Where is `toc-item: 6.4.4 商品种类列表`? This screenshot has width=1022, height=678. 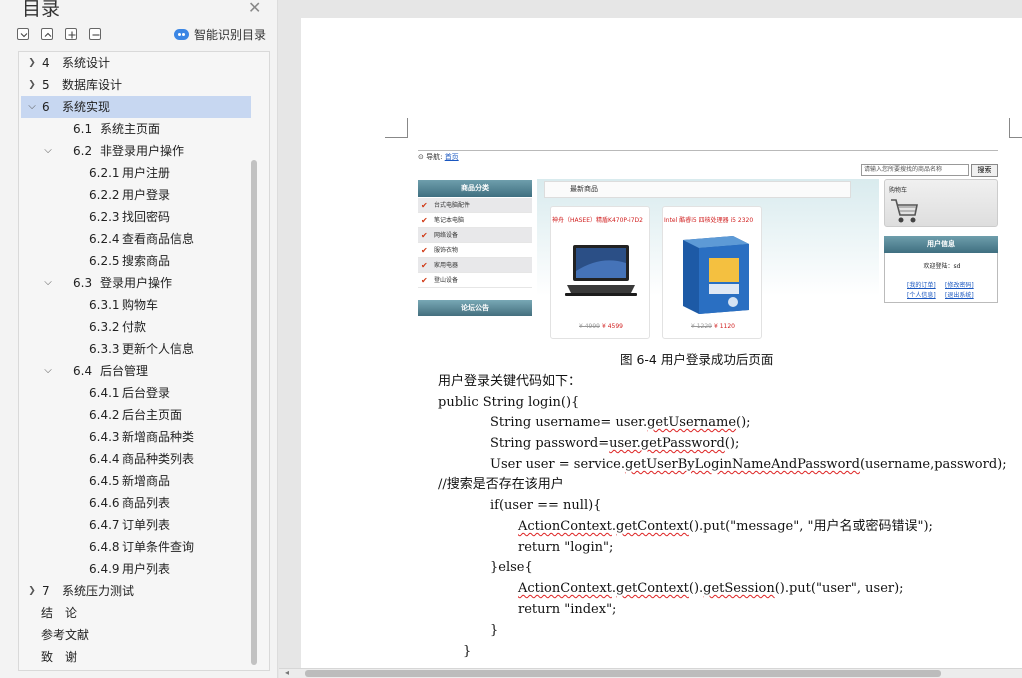 toc-item: 6.4.4 商品种类列表 is located at coordinates (136, 459).